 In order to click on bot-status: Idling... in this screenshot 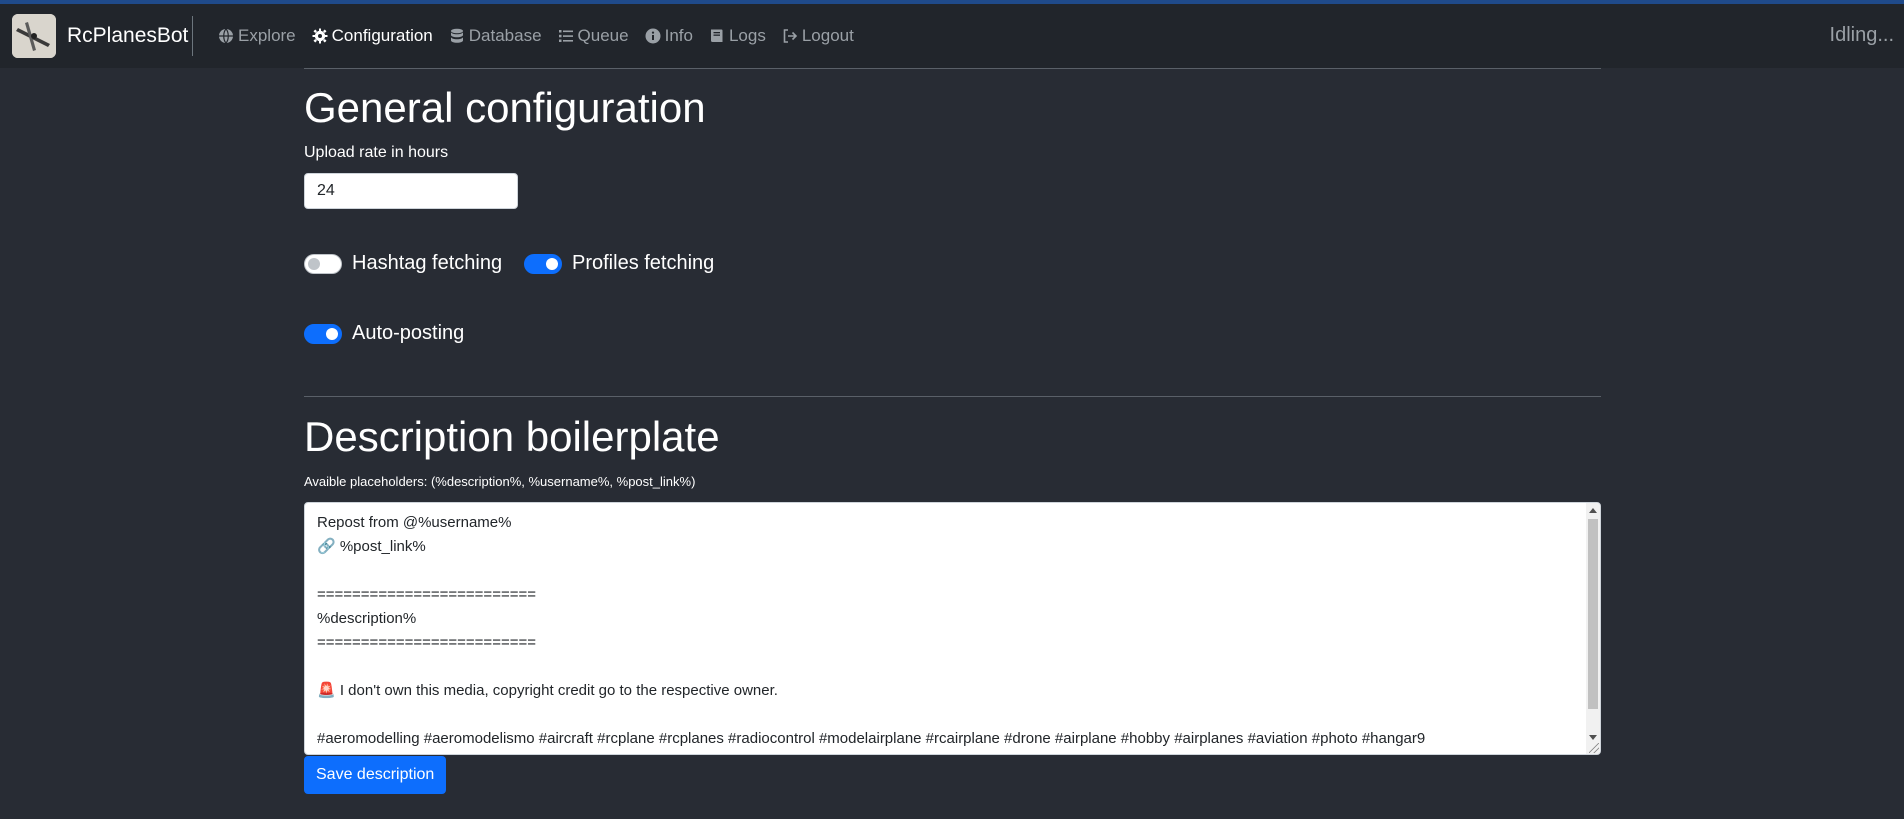, I will do `click(1861, 35)`.